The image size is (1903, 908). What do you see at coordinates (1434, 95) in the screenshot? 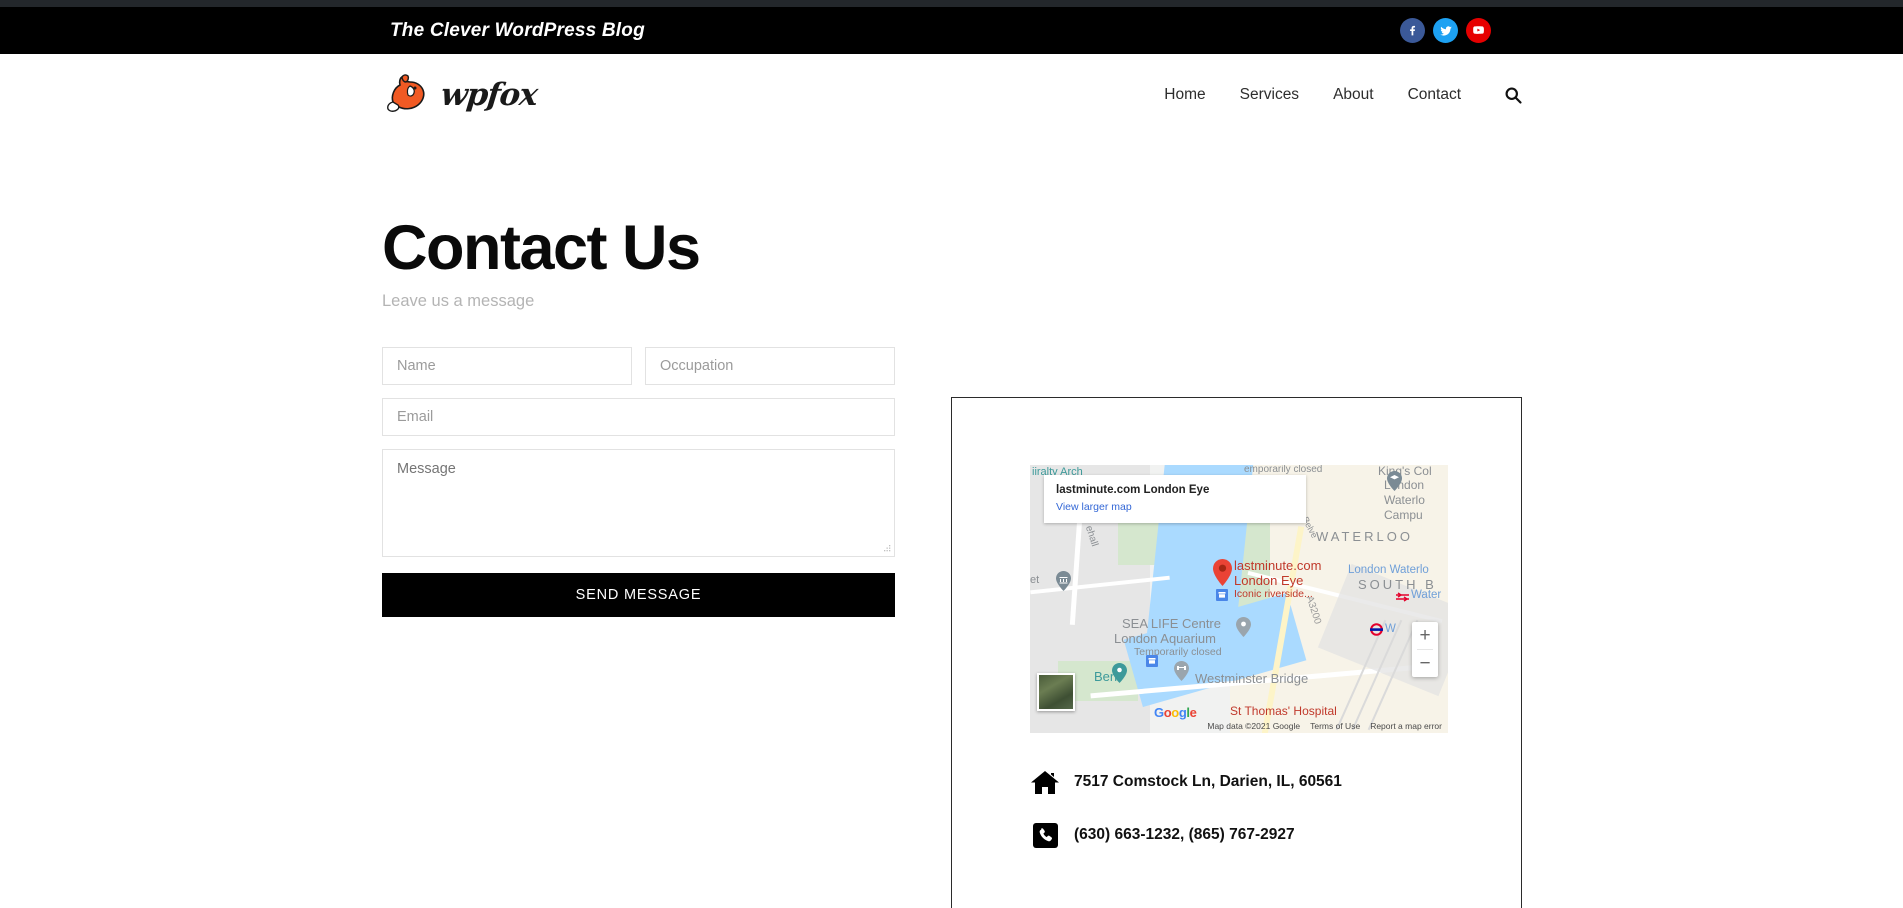
I see `nav-item-contact: Contact` at bounding box center [1434, 95].